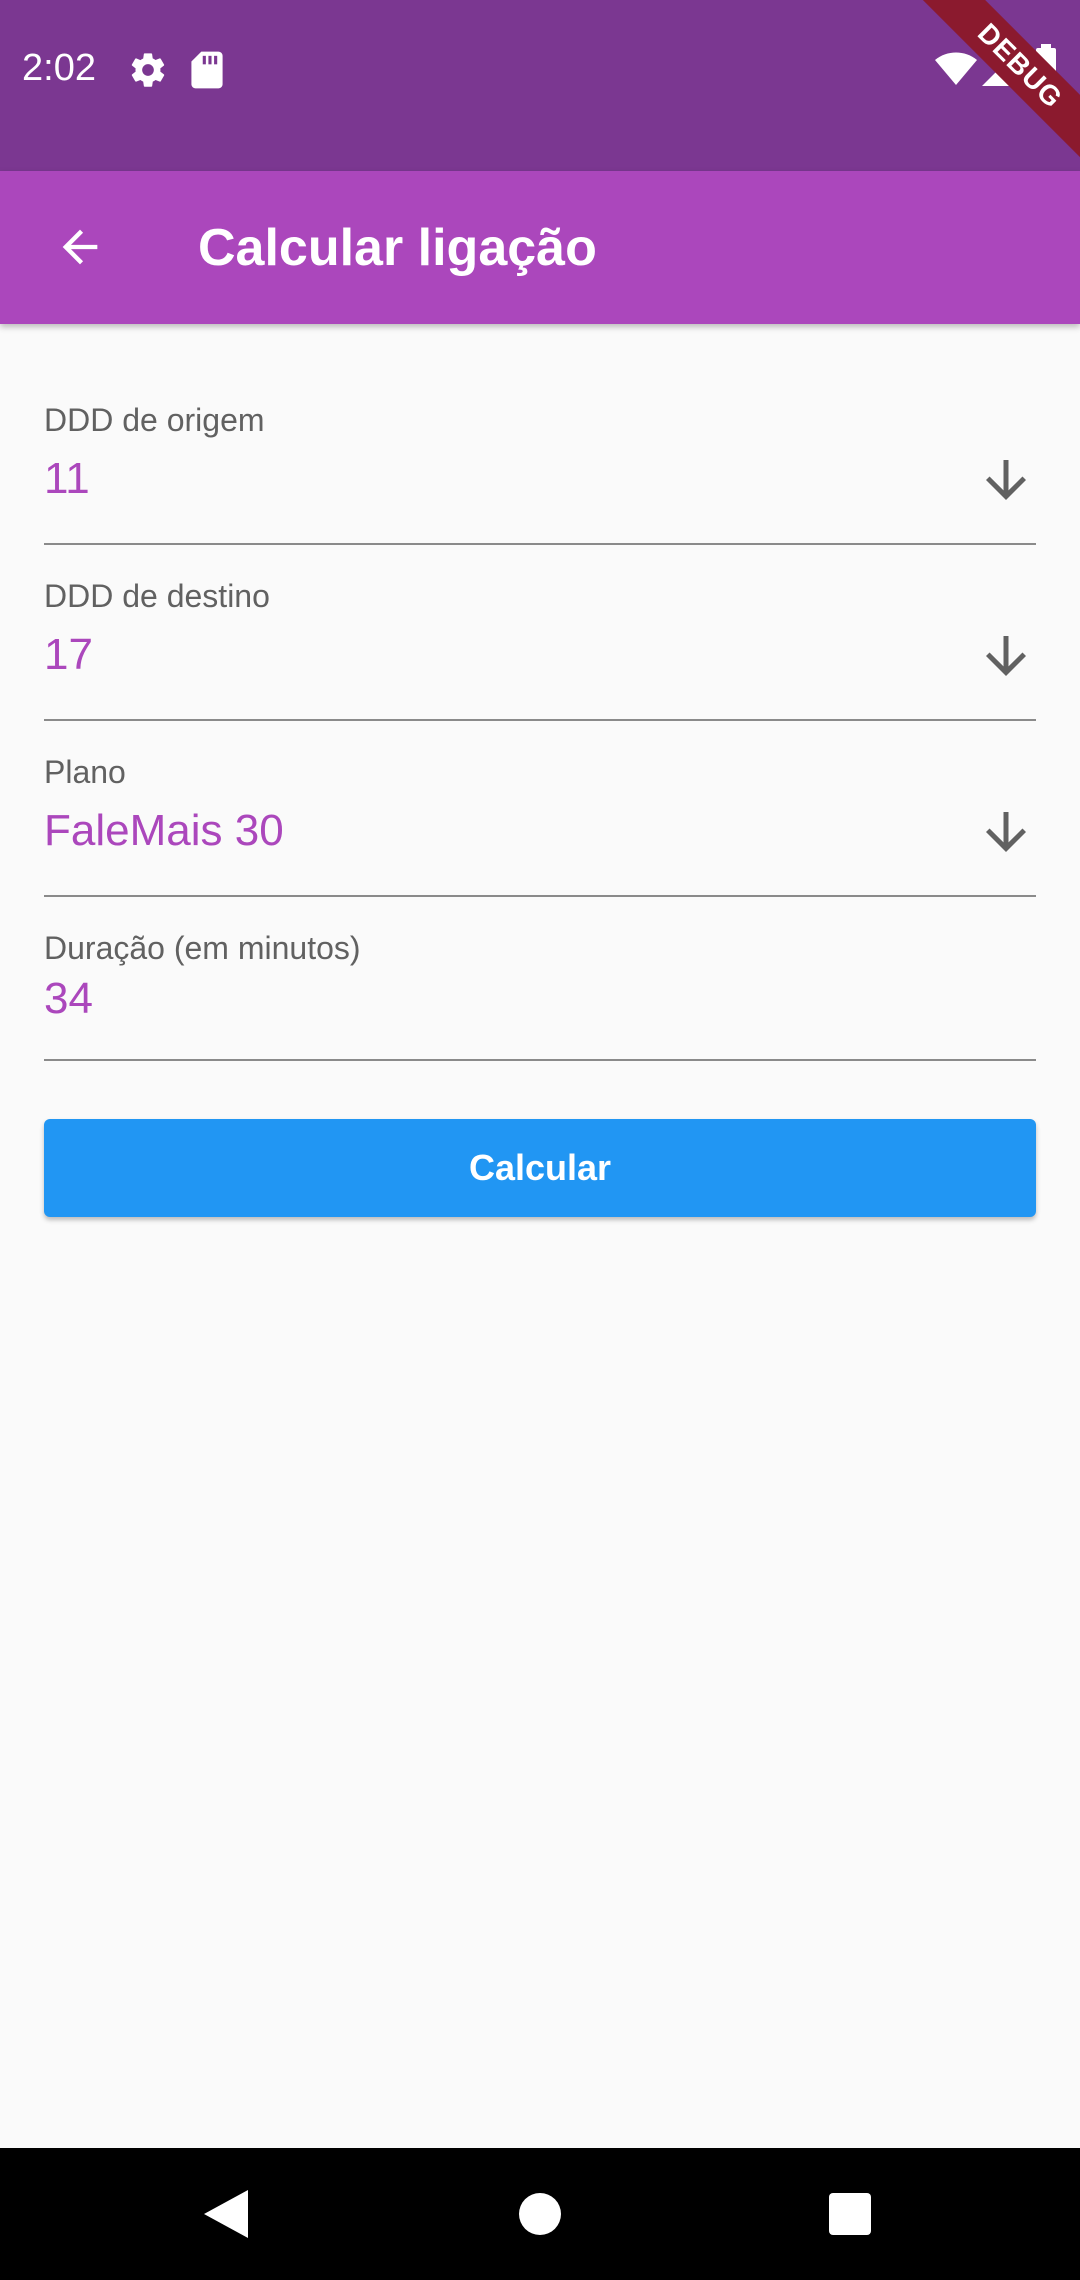  Describe the element at coordinates (157, 596) in the screenshot. I see `ddd-destino-label: DDD de destino` at that location.